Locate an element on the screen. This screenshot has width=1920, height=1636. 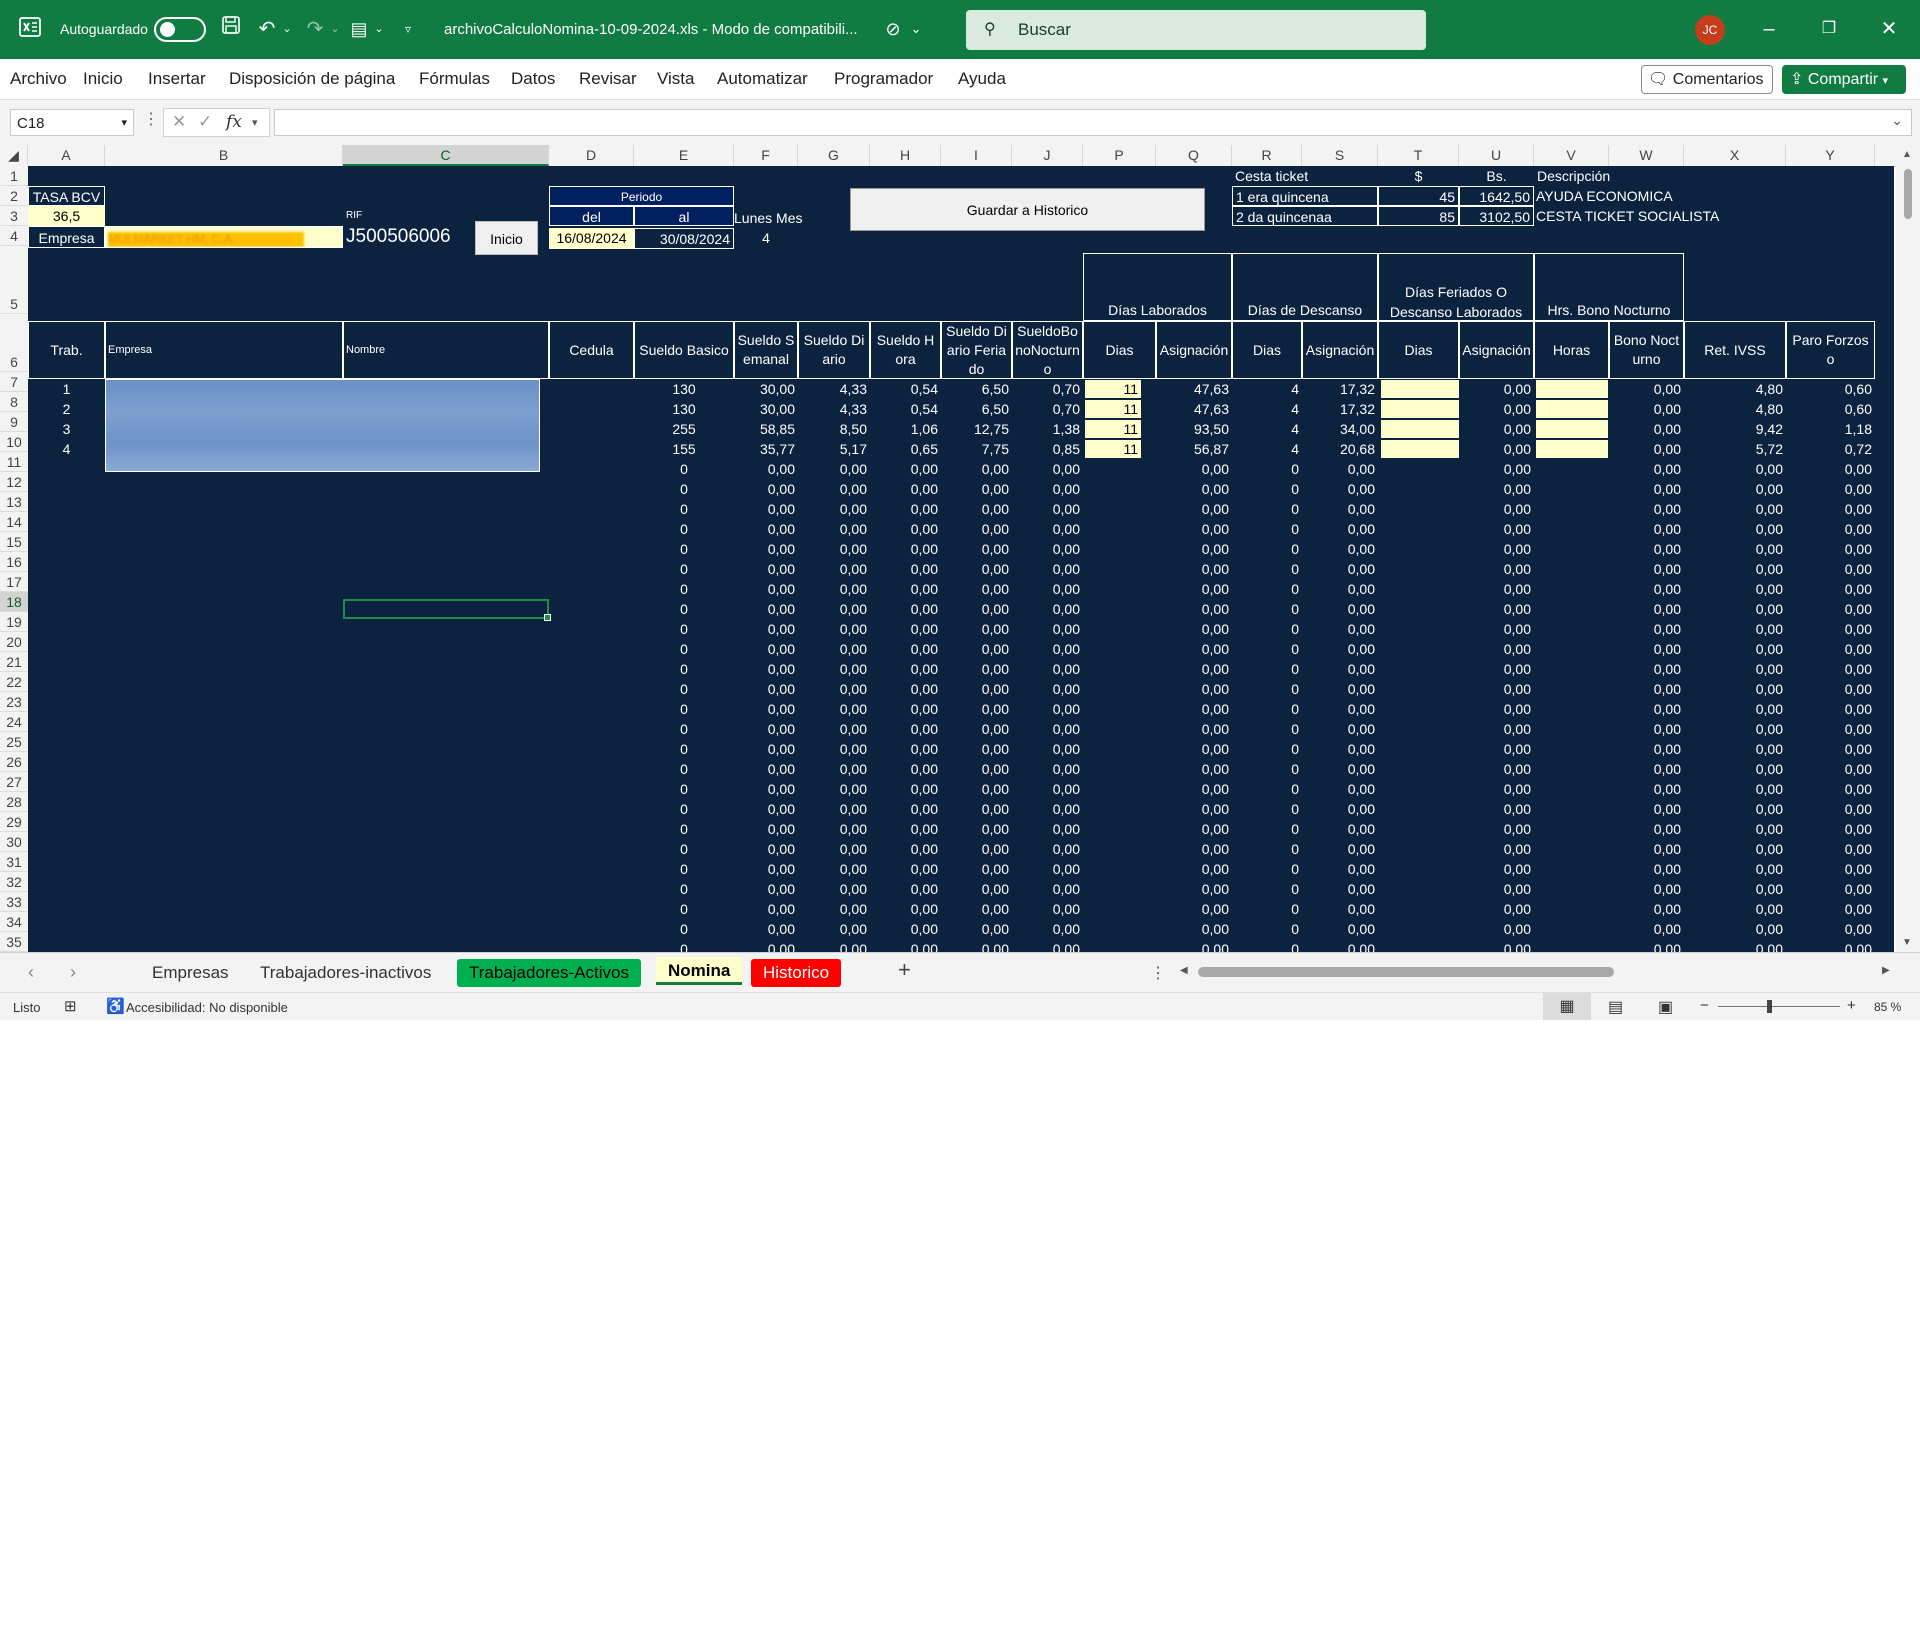
cell-hora: 0,54 is located at coordinates (905, 389).